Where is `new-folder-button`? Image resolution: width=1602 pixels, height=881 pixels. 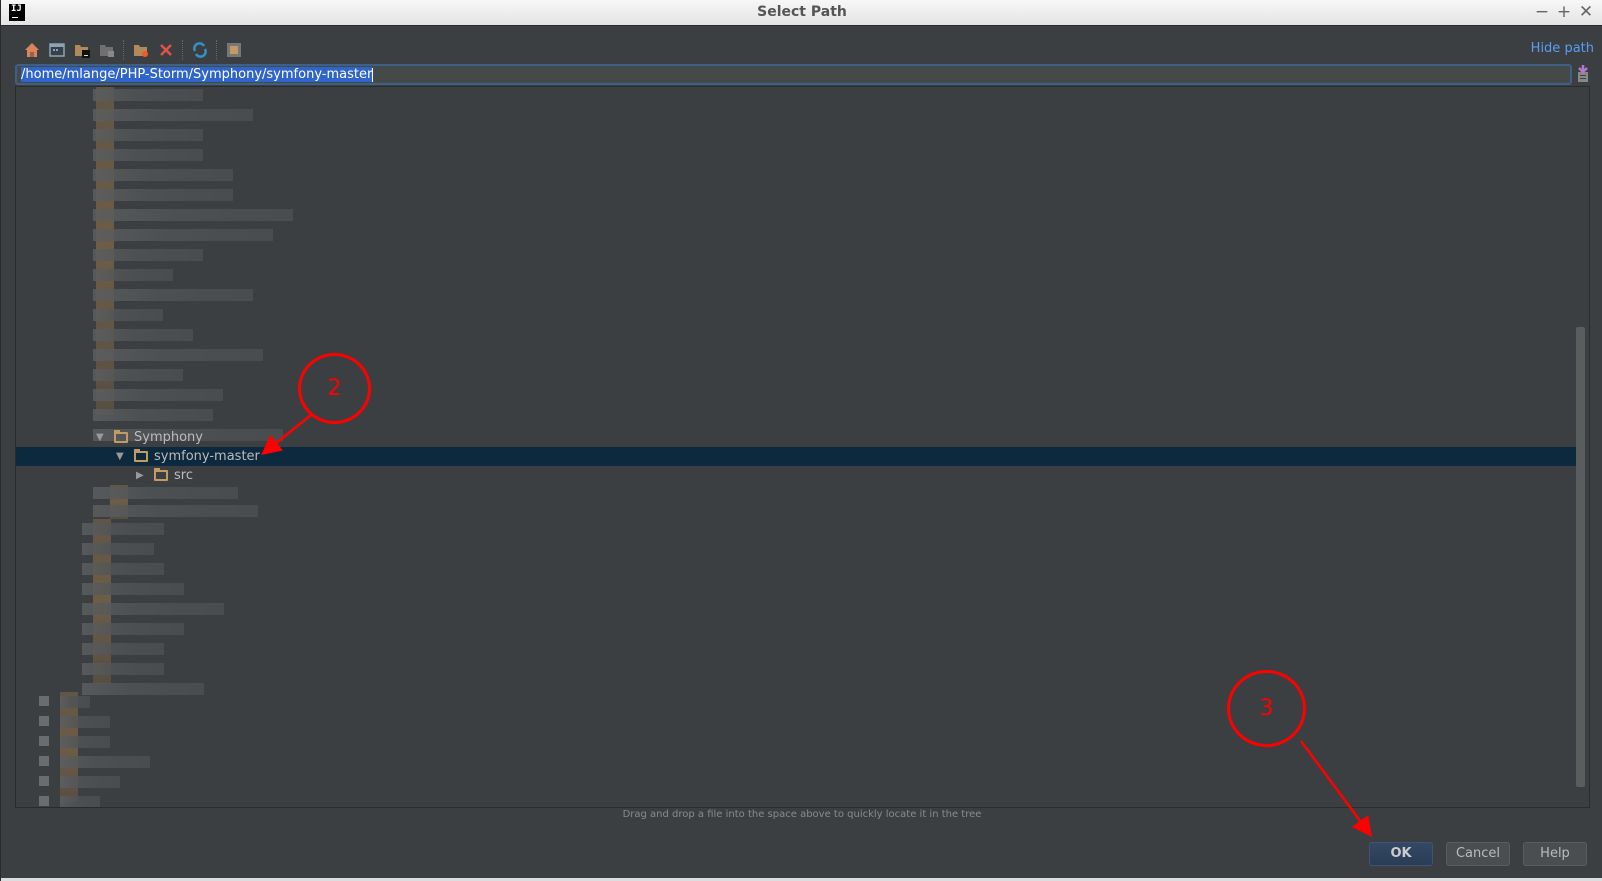
new-folder-button is located at coordinates (140, 50).